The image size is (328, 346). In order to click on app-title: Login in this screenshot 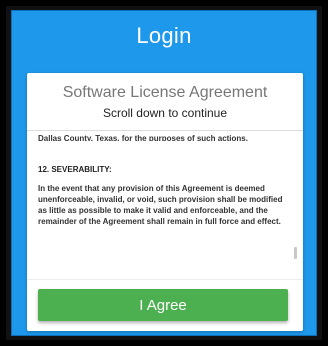, I will do `click(164, 35)`.